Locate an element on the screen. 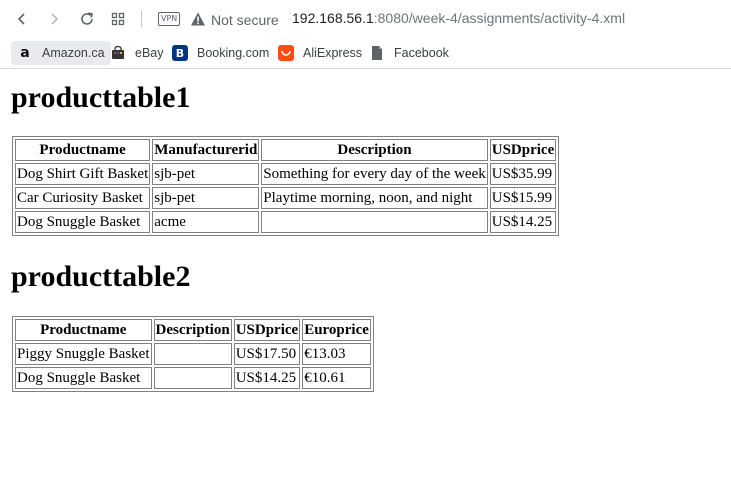  bookmark-label: Amazon.ca is located at coordinates (73, 53).